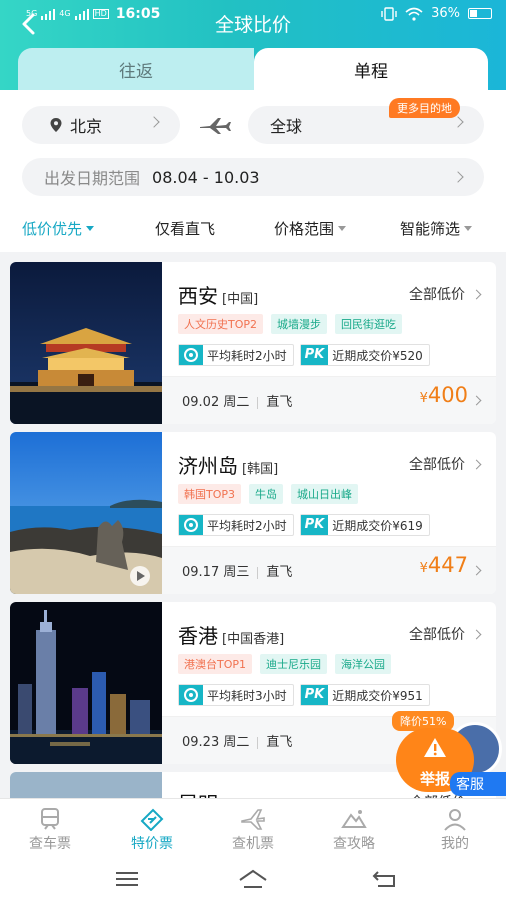  Describe the element at coordinates (253, 229) in the screenshot. I see `filter-bar: 低价优先 仅看直飞 价格范围 智能筛选` at that location.